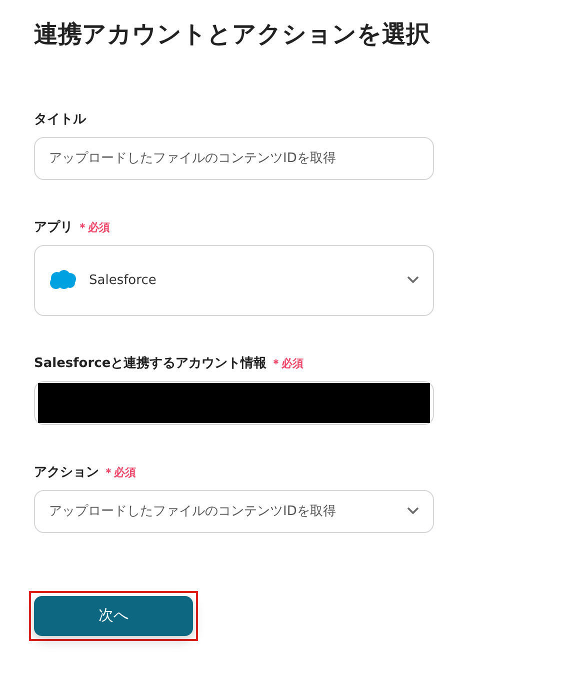  I want to click on title-input: アップロードしたファイルのコンテンツIDを取得, so click(234, 158).